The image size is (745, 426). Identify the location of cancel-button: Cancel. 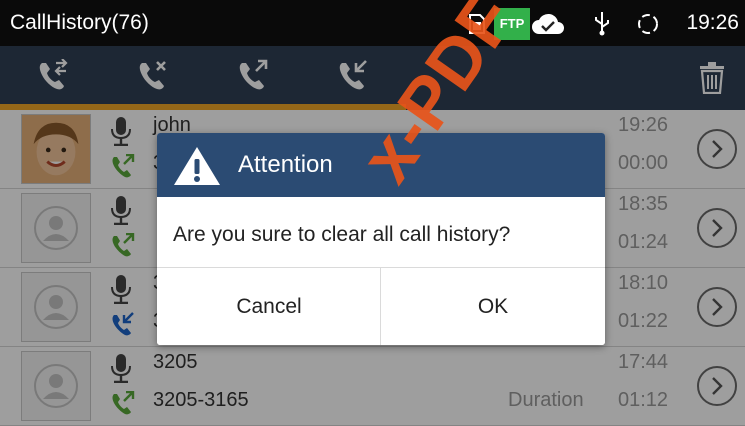
(269, 306).